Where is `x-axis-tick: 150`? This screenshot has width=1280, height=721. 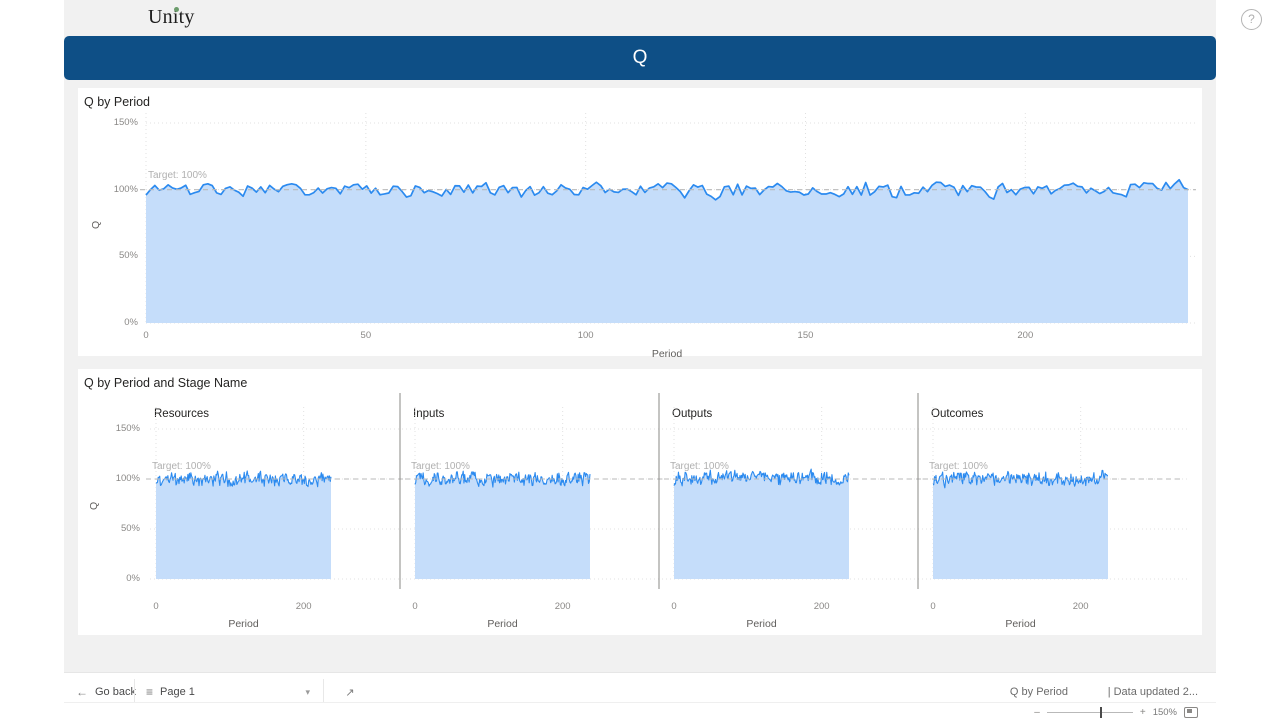 x-axis-tick: 150 is located at coordinates (805, 335).